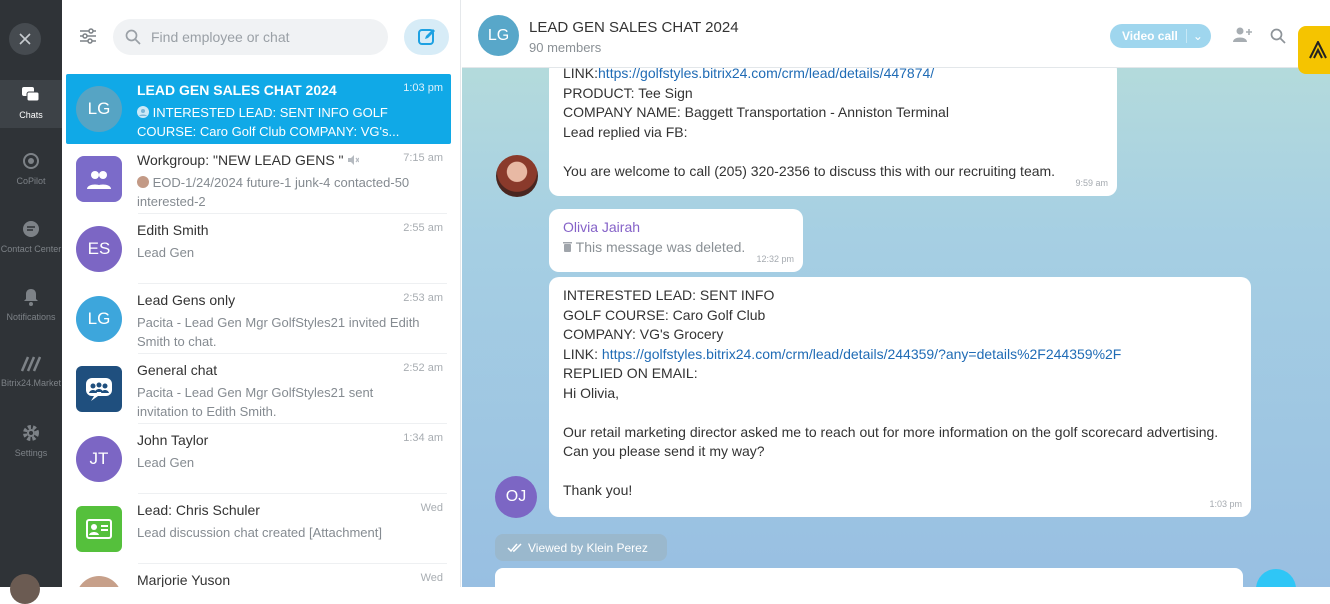 The height and width of the screenshot is (604, 1330). Describe the element at coordinates (423, 368) in the screenshot. I see `chat-time: 2:52 am` at that location.